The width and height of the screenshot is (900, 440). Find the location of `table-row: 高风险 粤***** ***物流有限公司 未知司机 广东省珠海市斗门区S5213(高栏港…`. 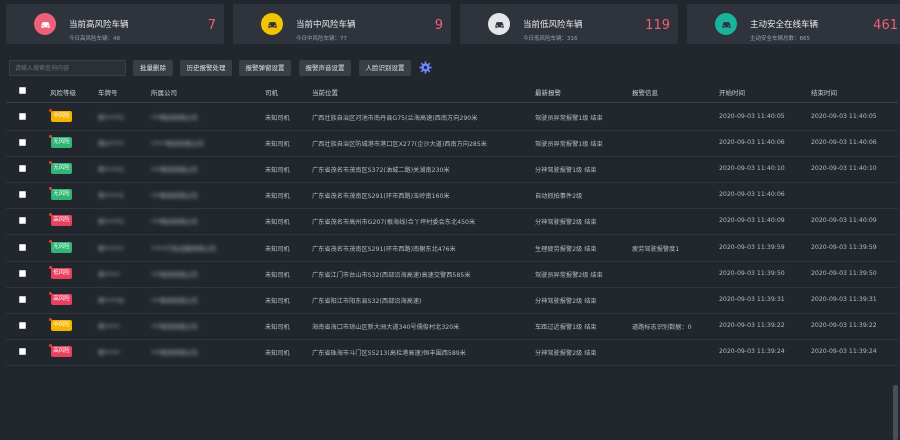

table-row: 高风险 粤***** ***物流有限公司 未知司机 广东省珠海市斗门区S5213(高栏港… is located at coordinates (452, 352).